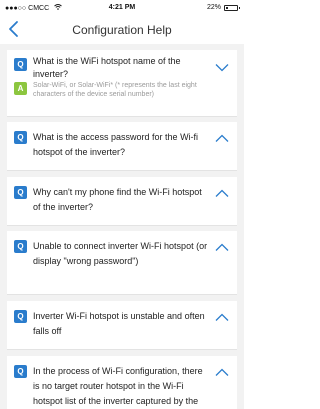 The height and width of the screenshot is (409, 320). What do you see at coordinates (222, 67) in the screenshot?
I see `chevron-down-icon` at bounding box center [222, 67].